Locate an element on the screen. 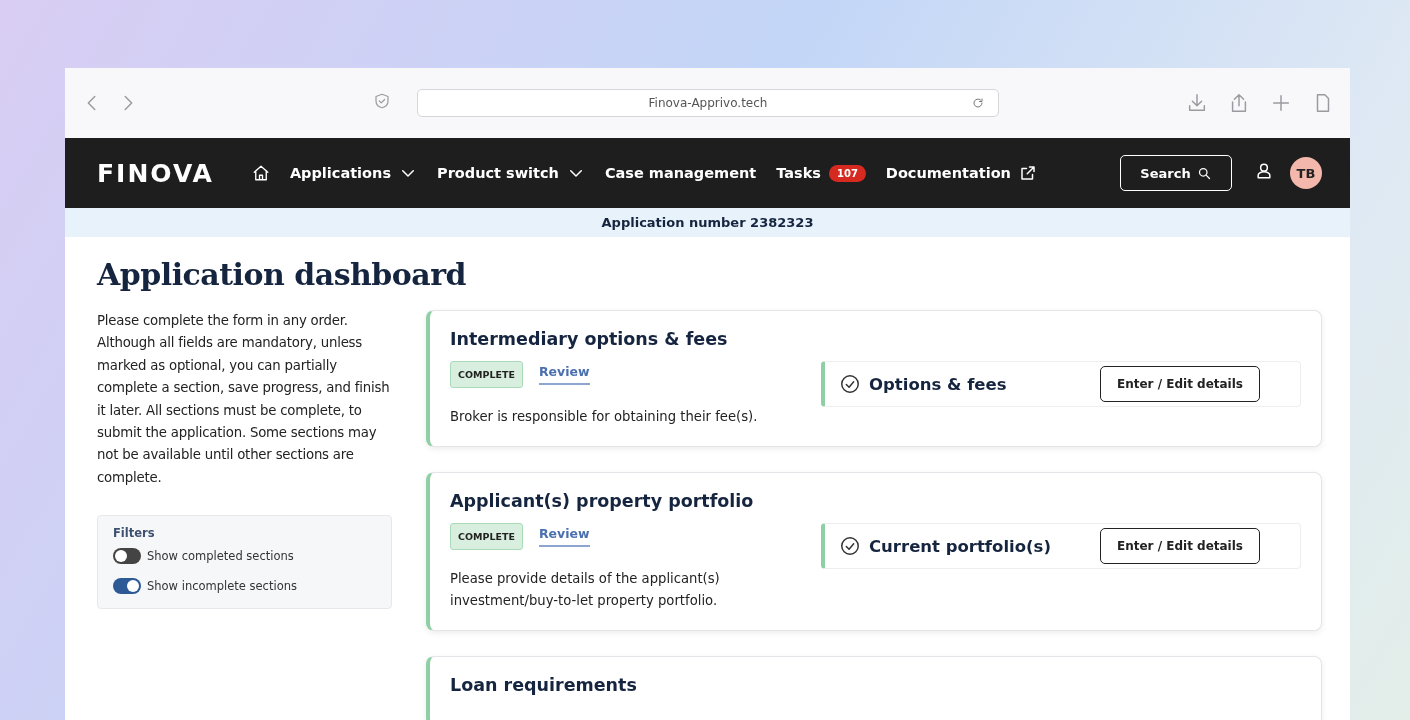 Image resolution: width=1410 pixels, height=720 pixels. subsection-title: Current portfolio(s) is located at coordinates (960, 546).